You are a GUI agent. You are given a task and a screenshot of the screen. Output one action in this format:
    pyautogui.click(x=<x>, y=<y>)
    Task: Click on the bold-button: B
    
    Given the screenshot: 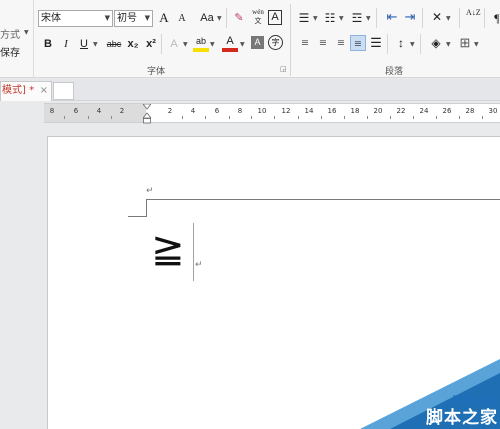 What is the action you would take?
    pyautogui.click(x=48, y=44)
    